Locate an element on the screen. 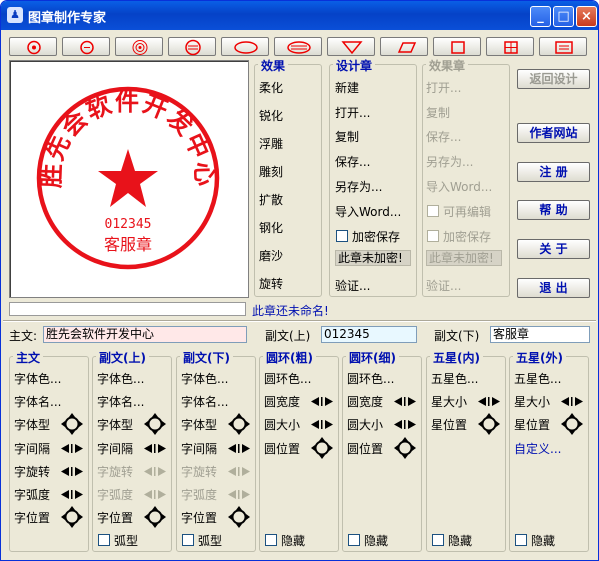 Image resolution: width=599 pixels, height=561 pixels. minimize-button: _ is located at coordinates (540, 16).